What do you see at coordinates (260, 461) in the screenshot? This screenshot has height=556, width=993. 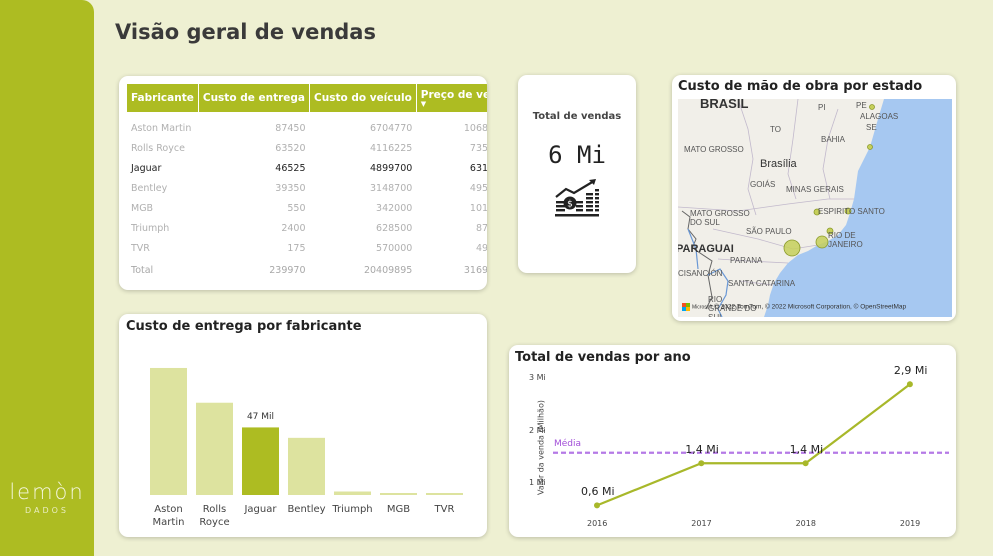 I see `bar-jaguar` at bounding box center [260, 461].